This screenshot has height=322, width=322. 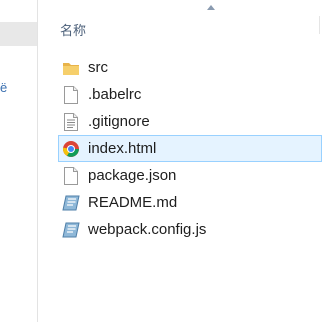 What do you see at coordinates (71, 149) in the screenshot?
I see `chrome-html-icon` at bounding box center [71, 149].